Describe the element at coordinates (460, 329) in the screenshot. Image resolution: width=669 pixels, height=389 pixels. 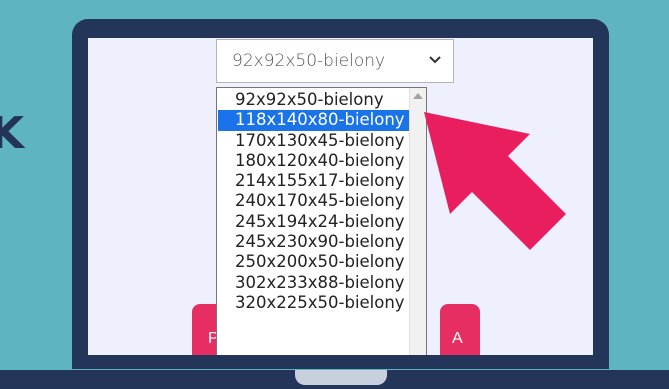
I see `pink-button-right: A` at that location.